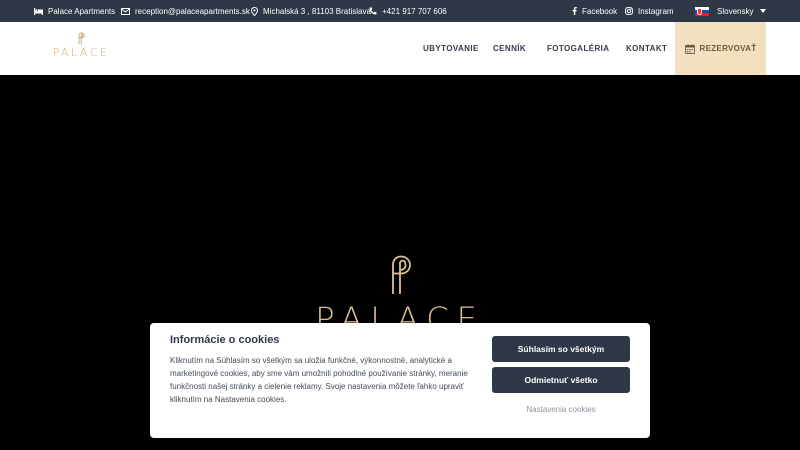  I want to click on phone-text: +421 917 707 606, so click(414, 11).